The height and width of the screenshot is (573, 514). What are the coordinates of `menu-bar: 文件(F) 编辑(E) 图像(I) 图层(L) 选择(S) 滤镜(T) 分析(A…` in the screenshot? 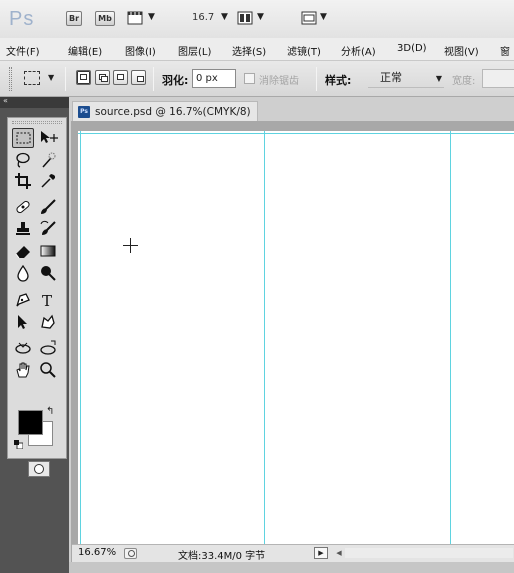 It's located at (257, 49).